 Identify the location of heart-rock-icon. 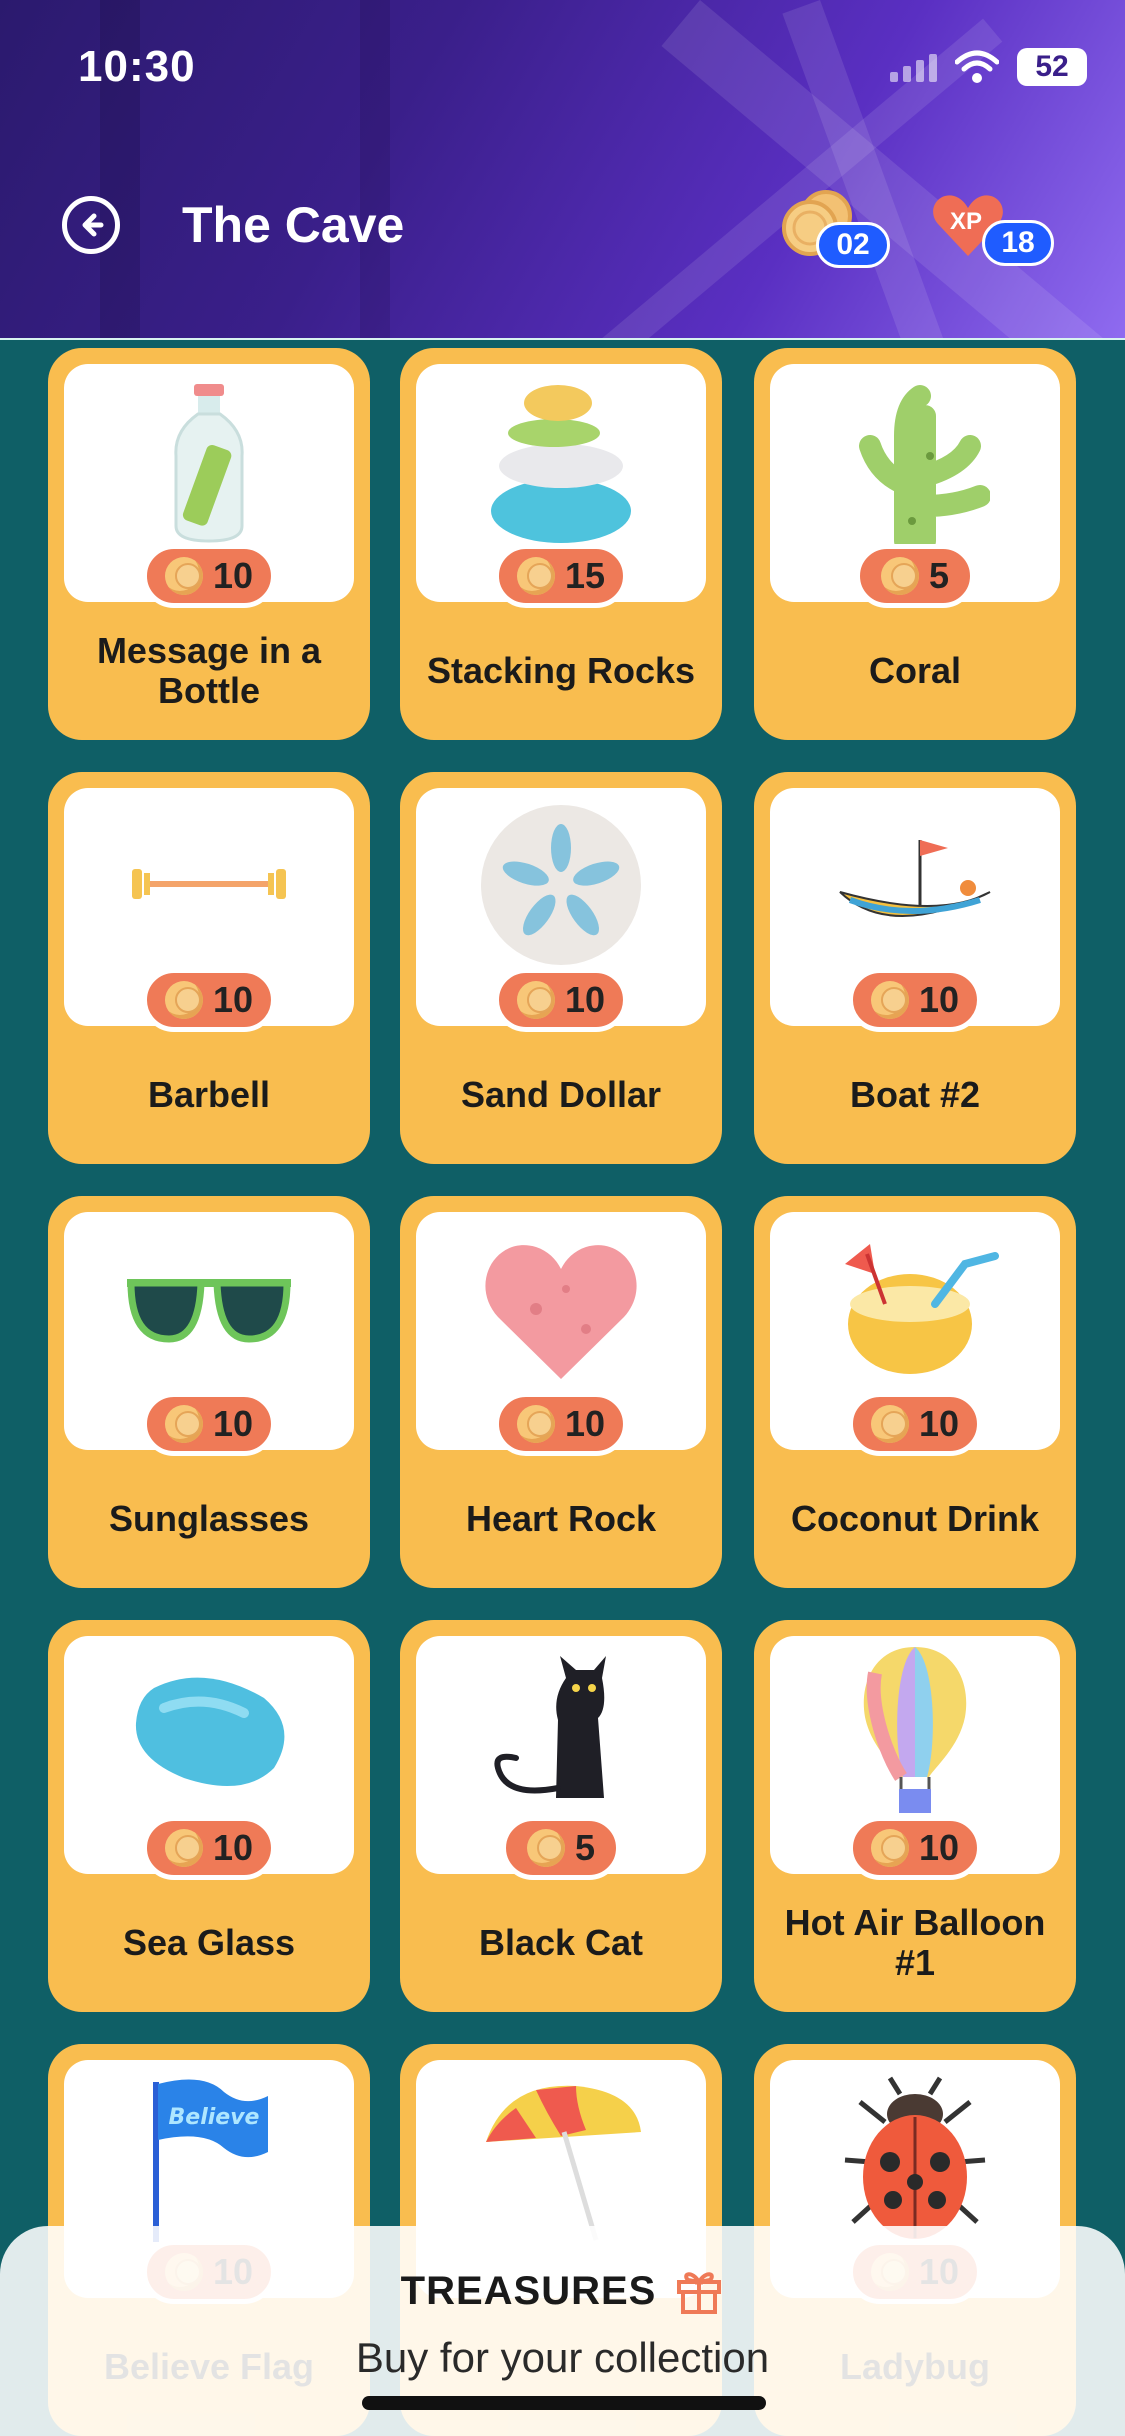
(561, 1311).